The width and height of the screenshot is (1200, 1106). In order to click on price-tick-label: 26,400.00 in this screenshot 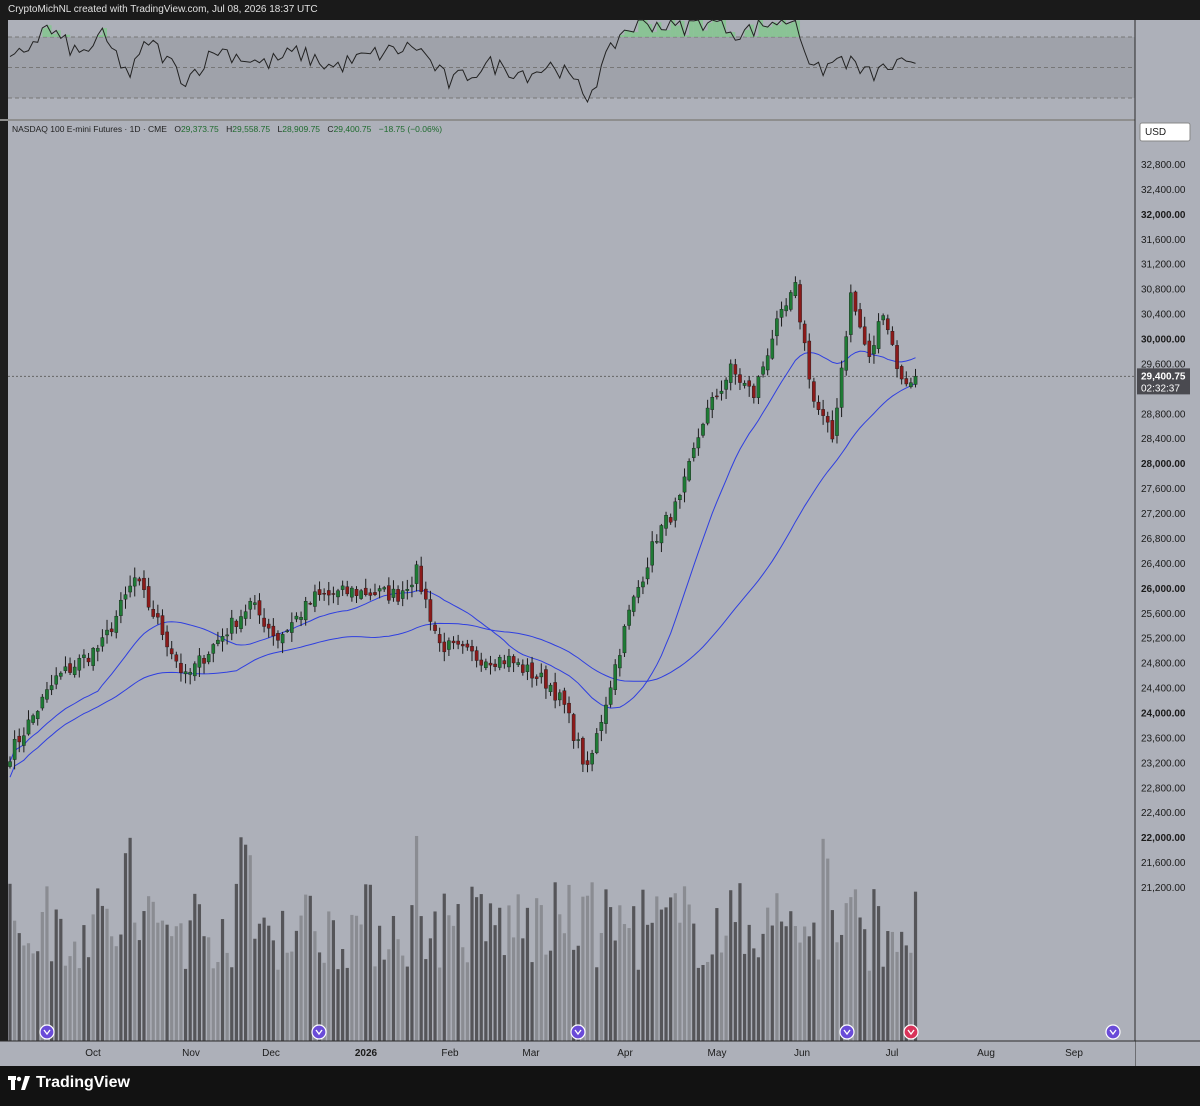, I will do `click(1163, 564)`.